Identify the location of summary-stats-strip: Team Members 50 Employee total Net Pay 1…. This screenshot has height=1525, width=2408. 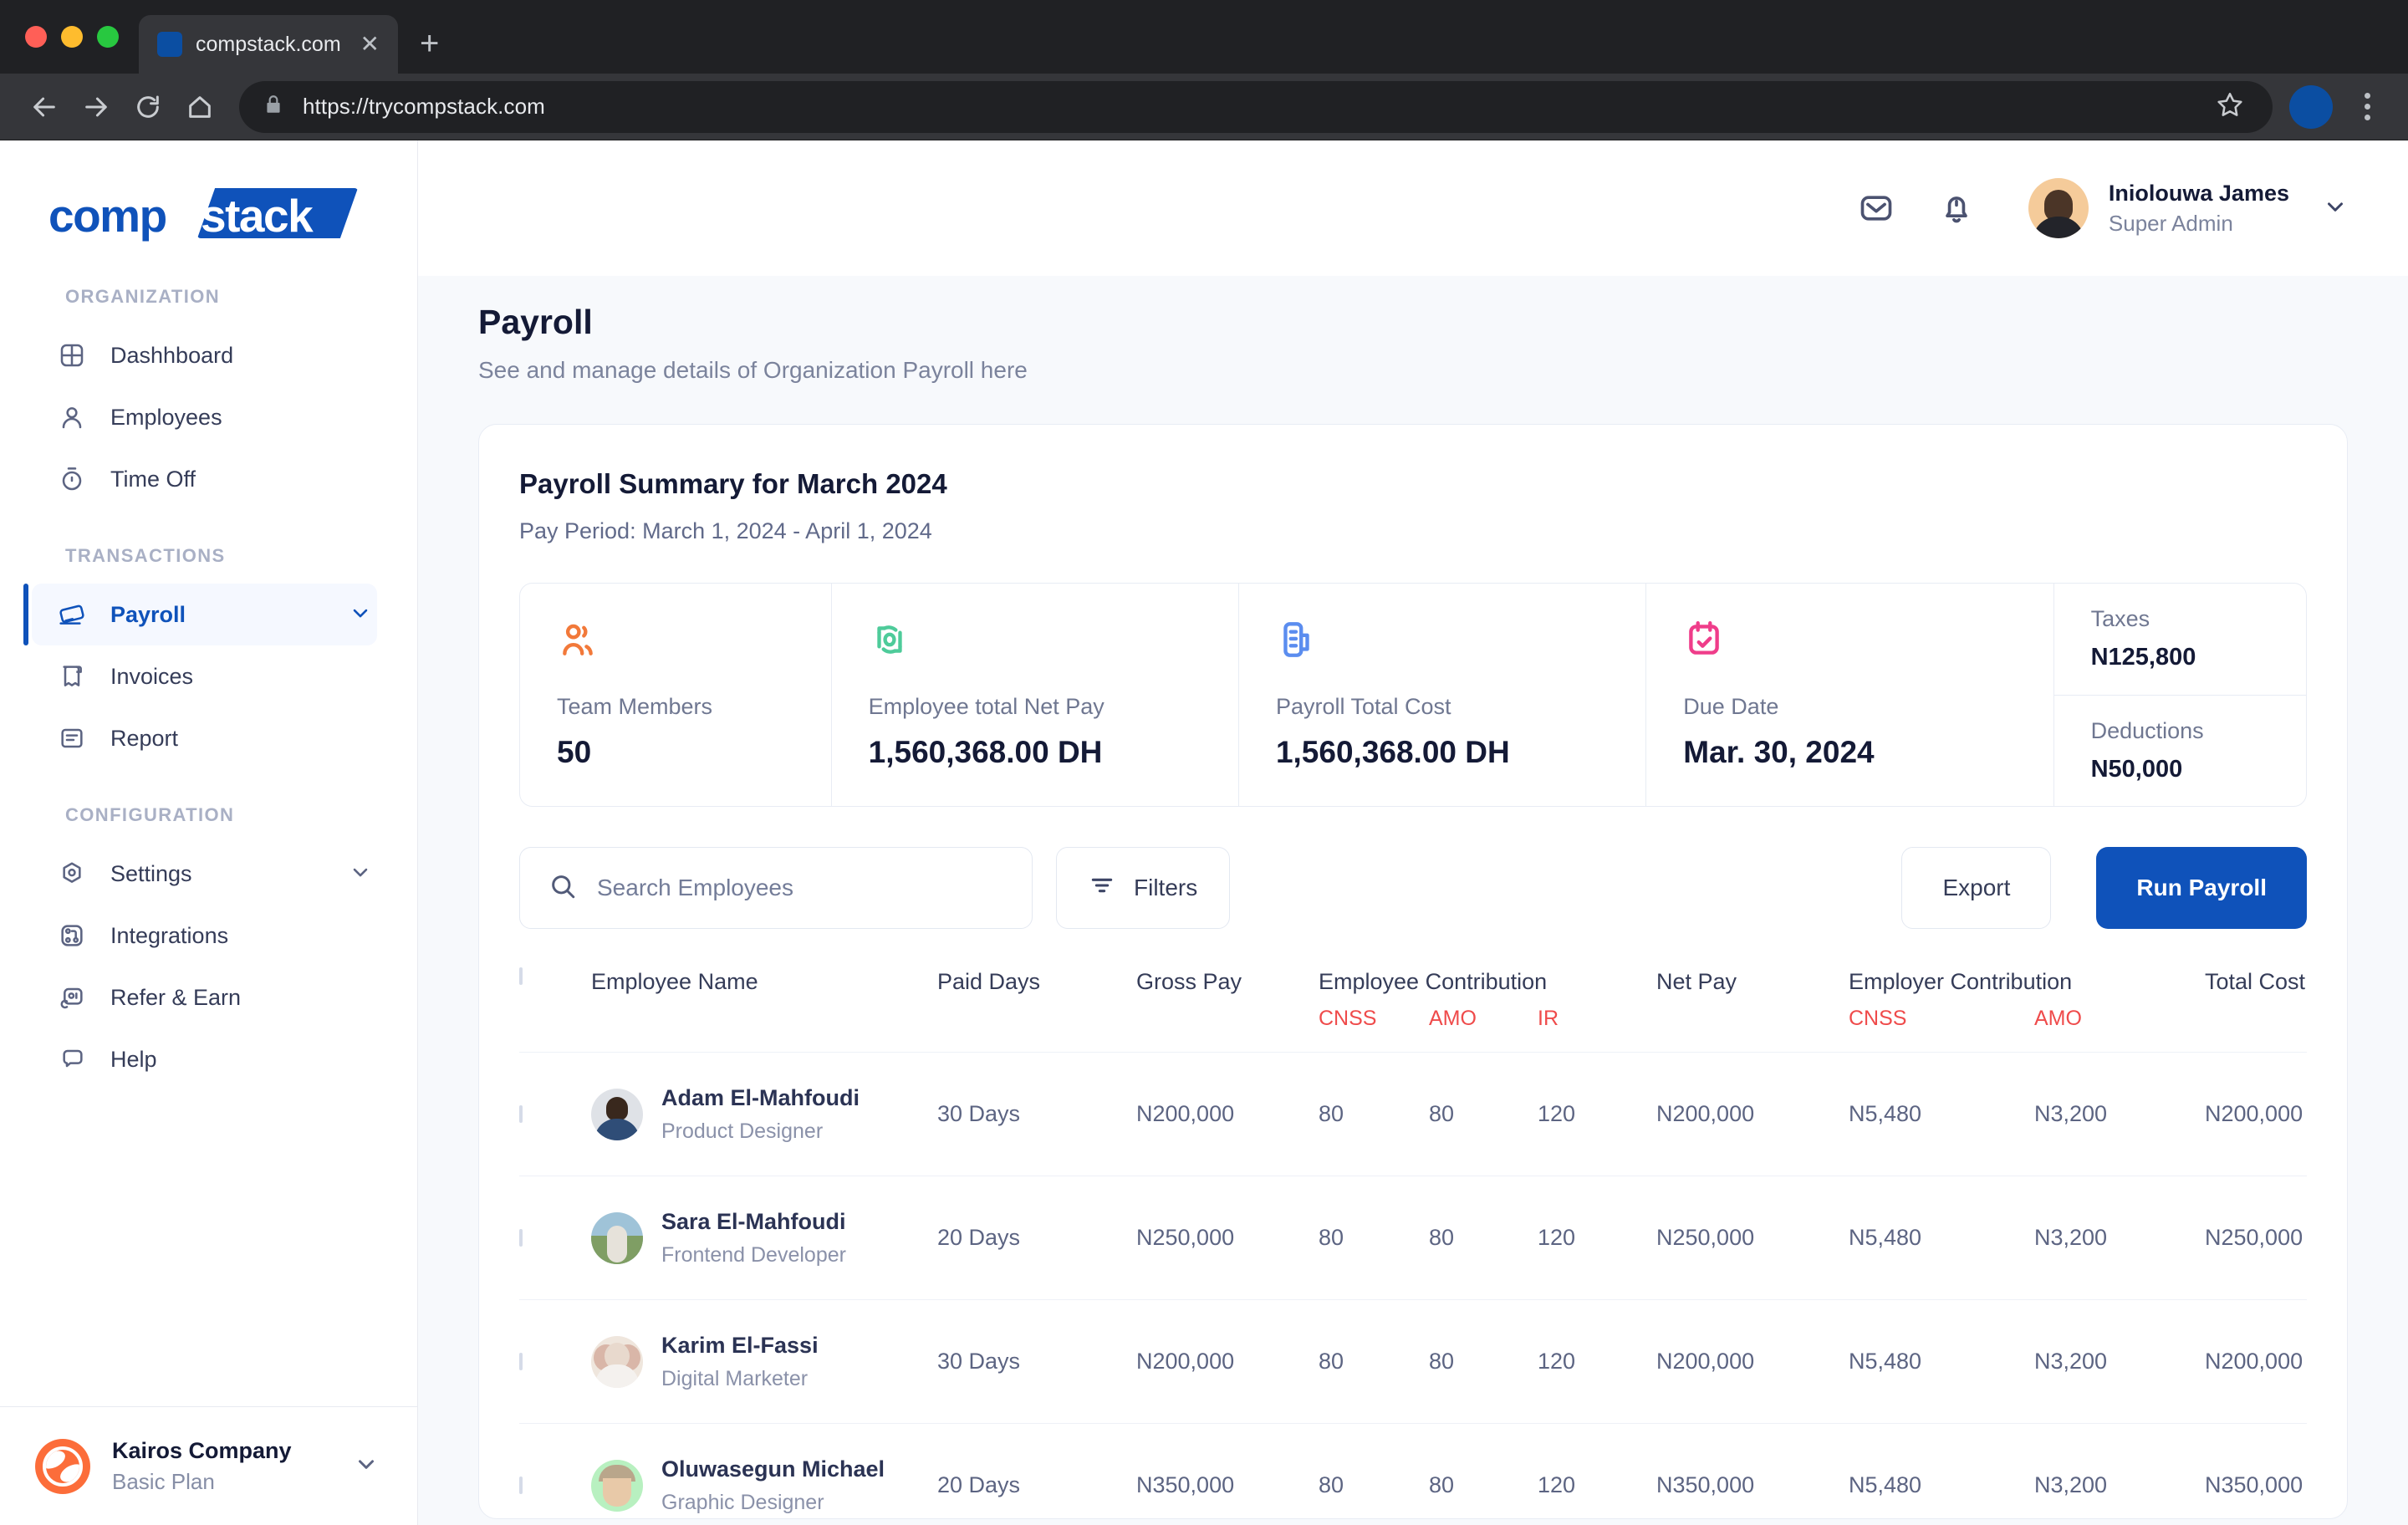
(1413, 695).